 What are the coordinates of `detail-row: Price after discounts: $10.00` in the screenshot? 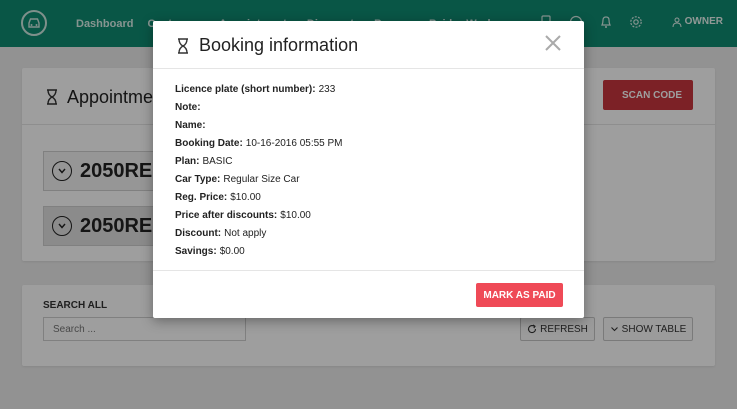 It's located at (259, 215).